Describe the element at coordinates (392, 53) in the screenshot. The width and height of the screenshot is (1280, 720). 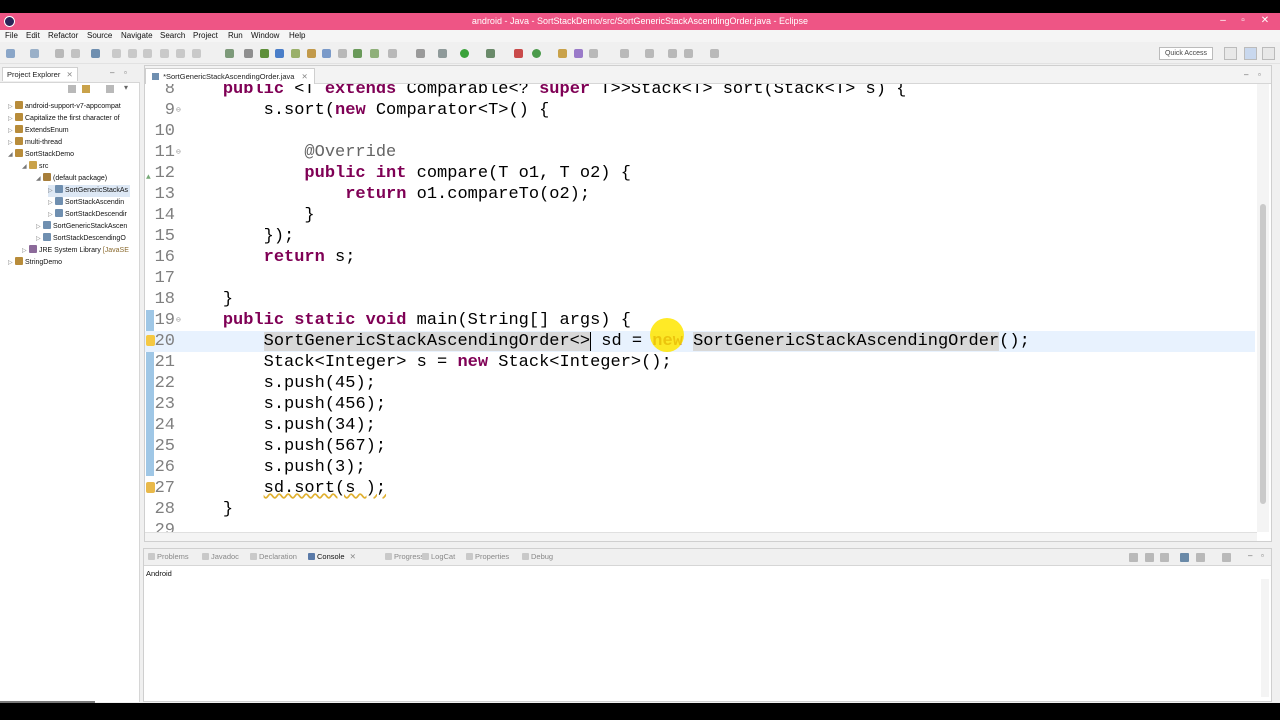
I see `open-task-icon` at that location.